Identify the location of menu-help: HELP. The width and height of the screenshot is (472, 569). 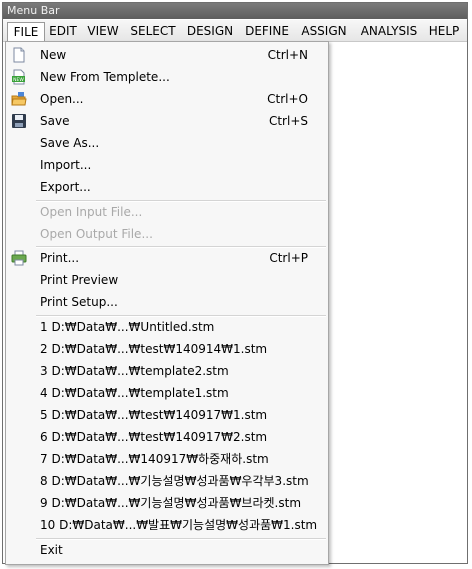
(444, 31).